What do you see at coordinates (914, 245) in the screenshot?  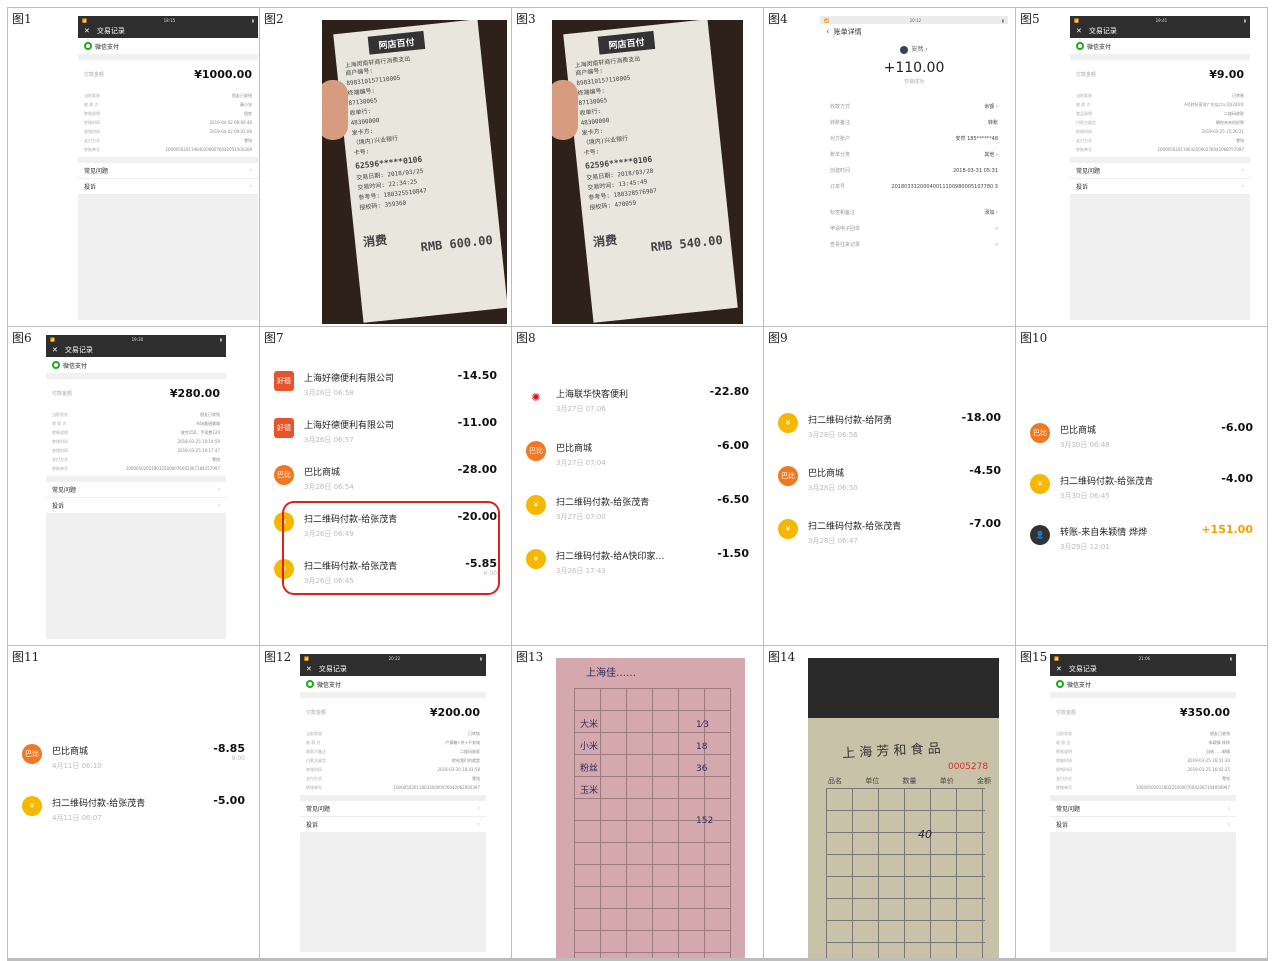 I see `bill-detail-row: 查看往来记录 ›` at bounding box center [914, 245].